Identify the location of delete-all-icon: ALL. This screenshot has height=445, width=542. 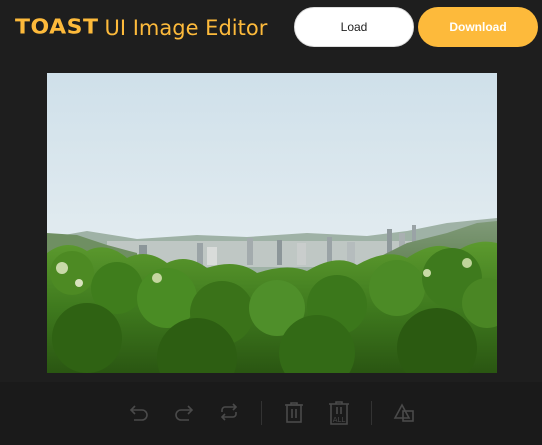
(339, 412).